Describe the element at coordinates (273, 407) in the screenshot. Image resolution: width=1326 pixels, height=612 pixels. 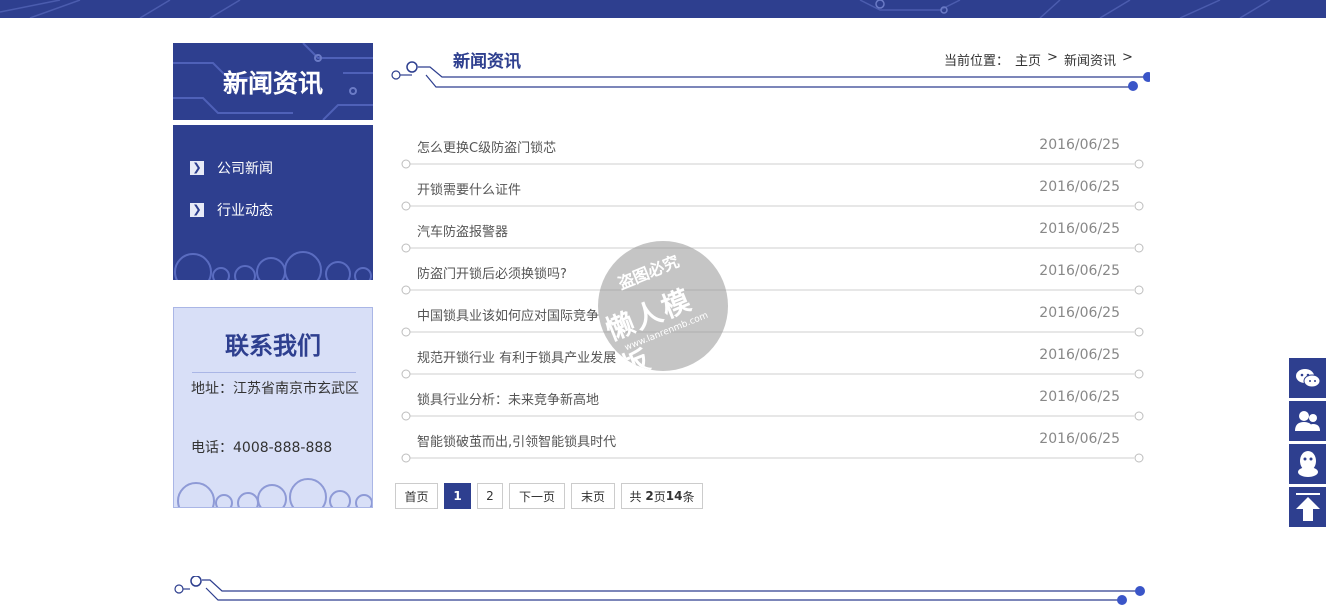
I see `contact-panel: 联系我们 地址：江苏省南京市玄武区 电话：4008-888-888` at that location.